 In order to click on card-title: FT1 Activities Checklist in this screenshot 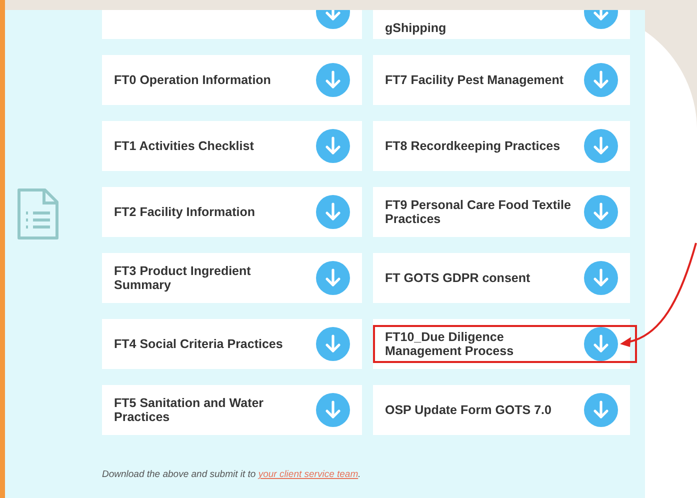, I will do `click(184, 146)`.